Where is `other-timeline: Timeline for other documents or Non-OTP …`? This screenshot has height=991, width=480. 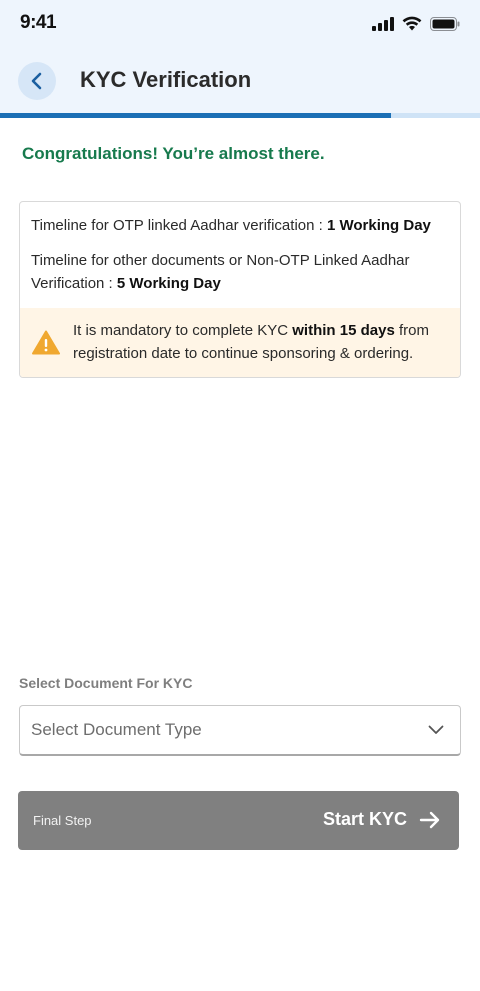 other-timeline: Timeline for other documents or Non-OTP … is located at coordinates (238, 272).